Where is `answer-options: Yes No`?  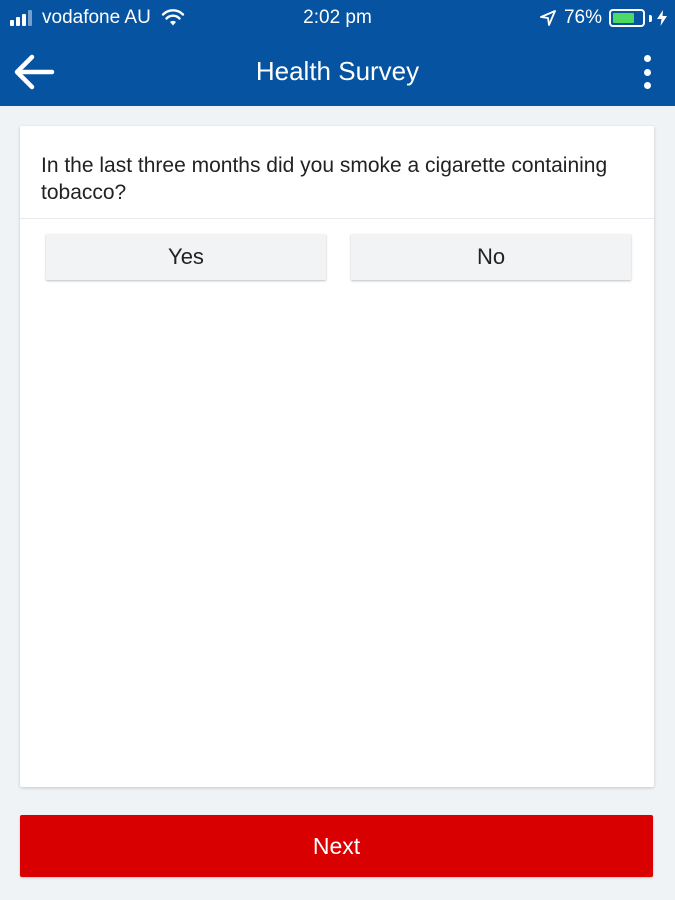 answer-options: Yes No is located at coordinates (337, 259).